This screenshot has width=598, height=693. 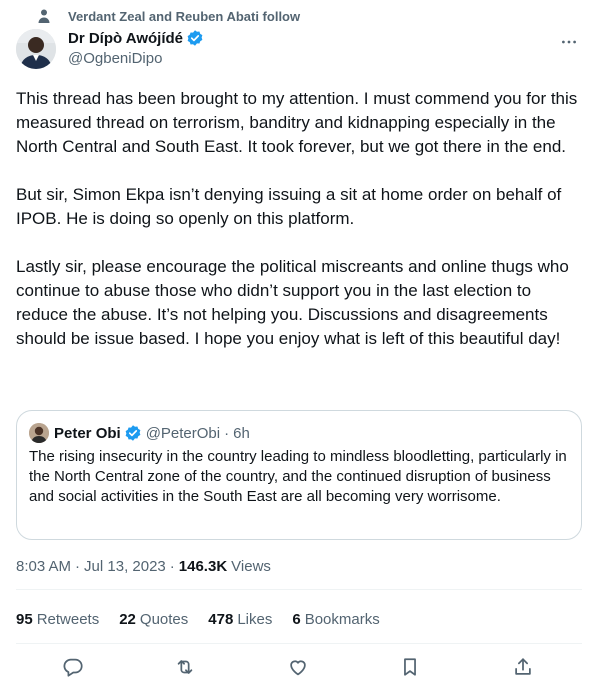 I want to click on engagement-stats: 95 Retweets 22 Quotes 478 Likes 6 Bookmarks, so click(x=208, y=619).